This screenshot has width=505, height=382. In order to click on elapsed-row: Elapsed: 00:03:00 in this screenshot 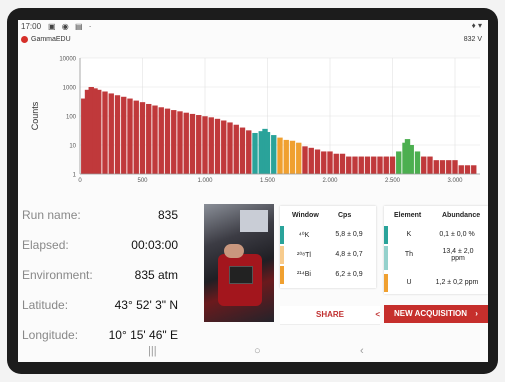, I will do `click(102, 245)`.